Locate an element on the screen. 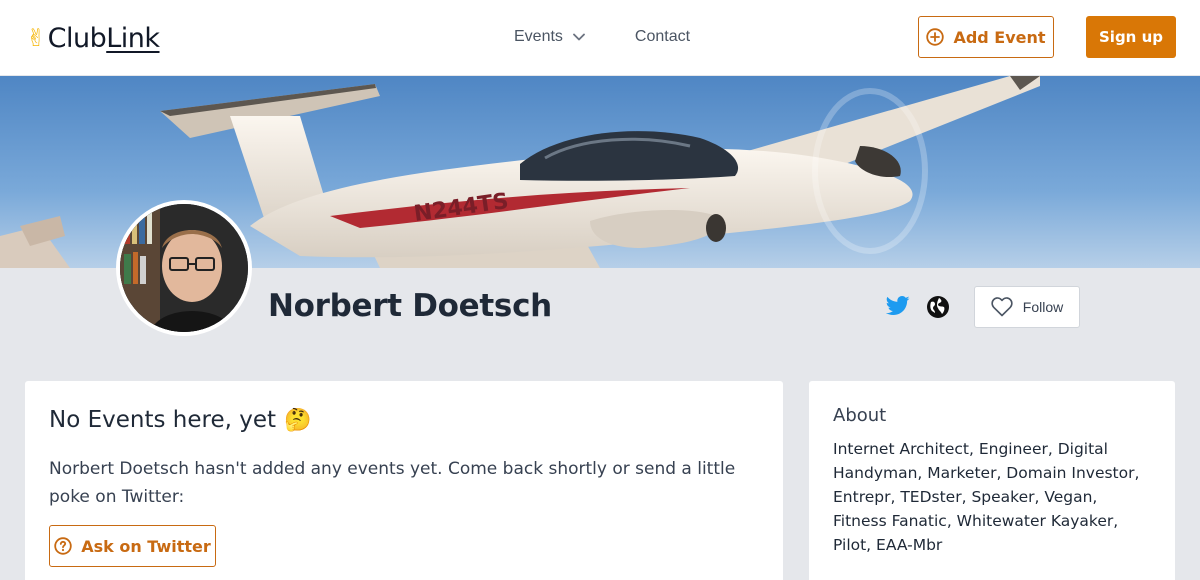  events-empty-title: No Events here, yet 🤔 is located at coordinates (180, 420).